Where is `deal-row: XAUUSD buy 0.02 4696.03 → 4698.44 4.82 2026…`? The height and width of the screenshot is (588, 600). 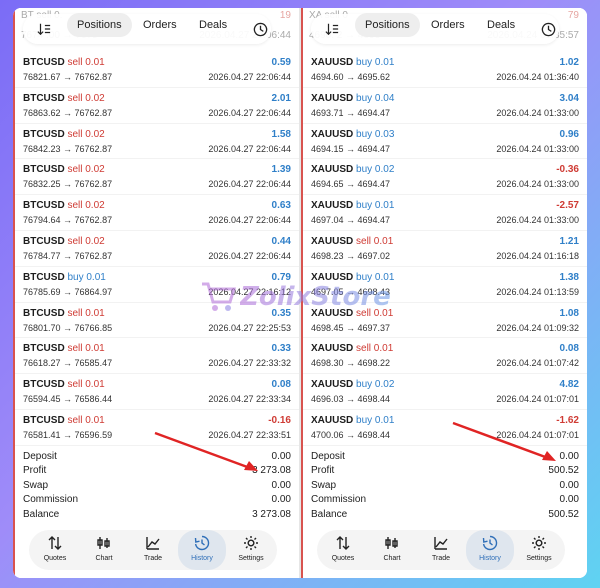
deal-row: XAUUSD buy 0.02 4696.03 → 4698.44 4.82 2026… is located at coordinates (445, 392).